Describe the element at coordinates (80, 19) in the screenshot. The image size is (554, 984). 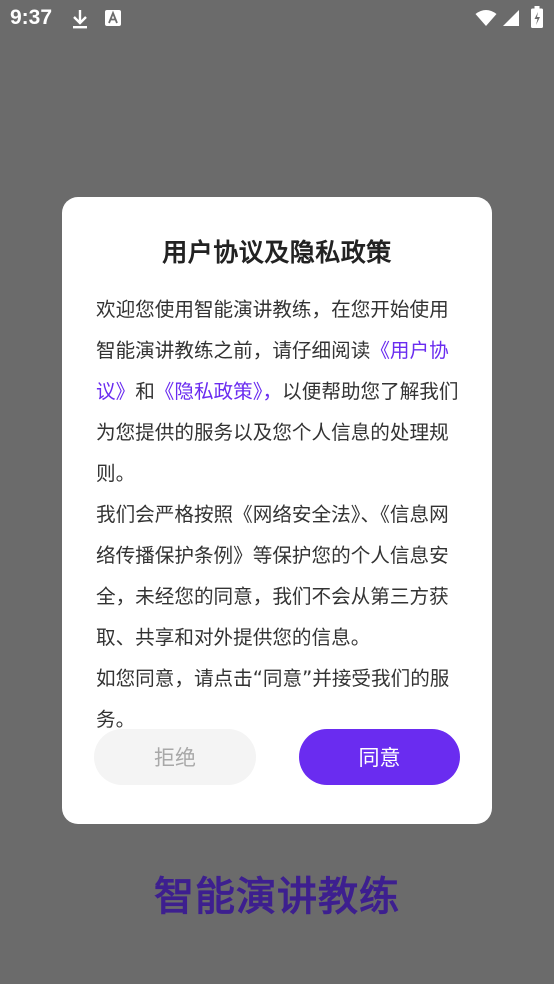
I see `download-icon` at that location.